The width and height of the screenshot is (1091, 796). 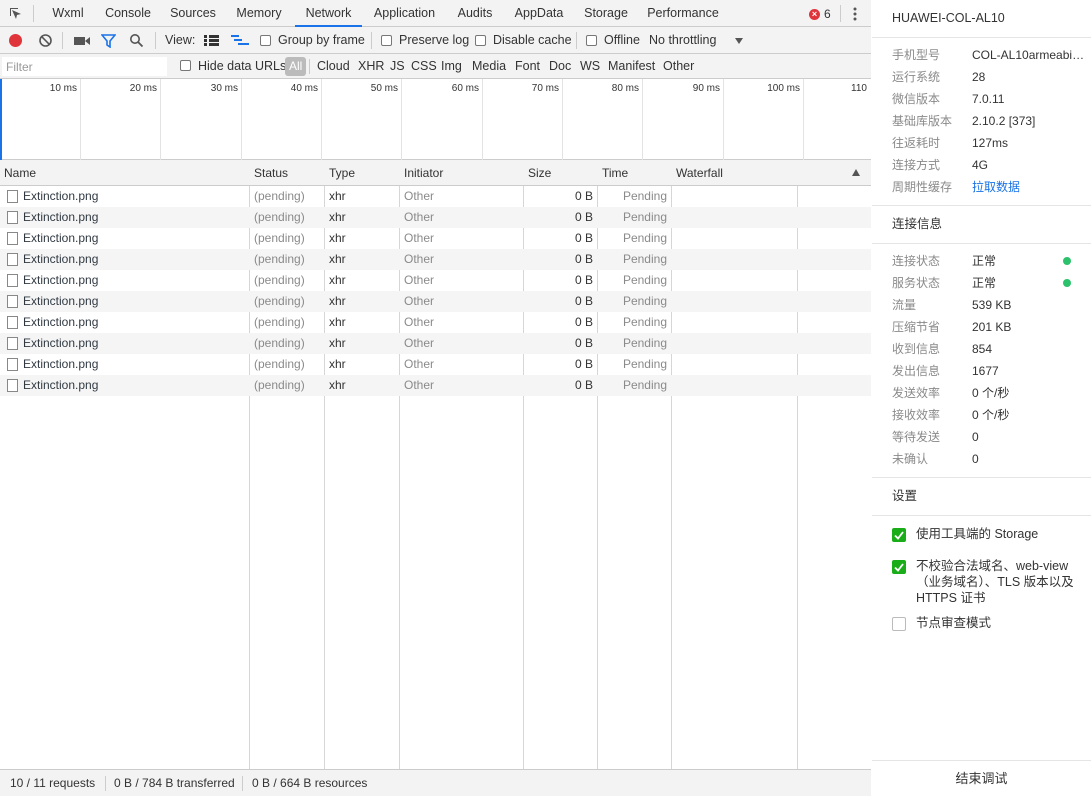 What do you see at coordinates (328, 13) in the screenshot?
I see `tab-network: Network` at bounding box center [328, 13].